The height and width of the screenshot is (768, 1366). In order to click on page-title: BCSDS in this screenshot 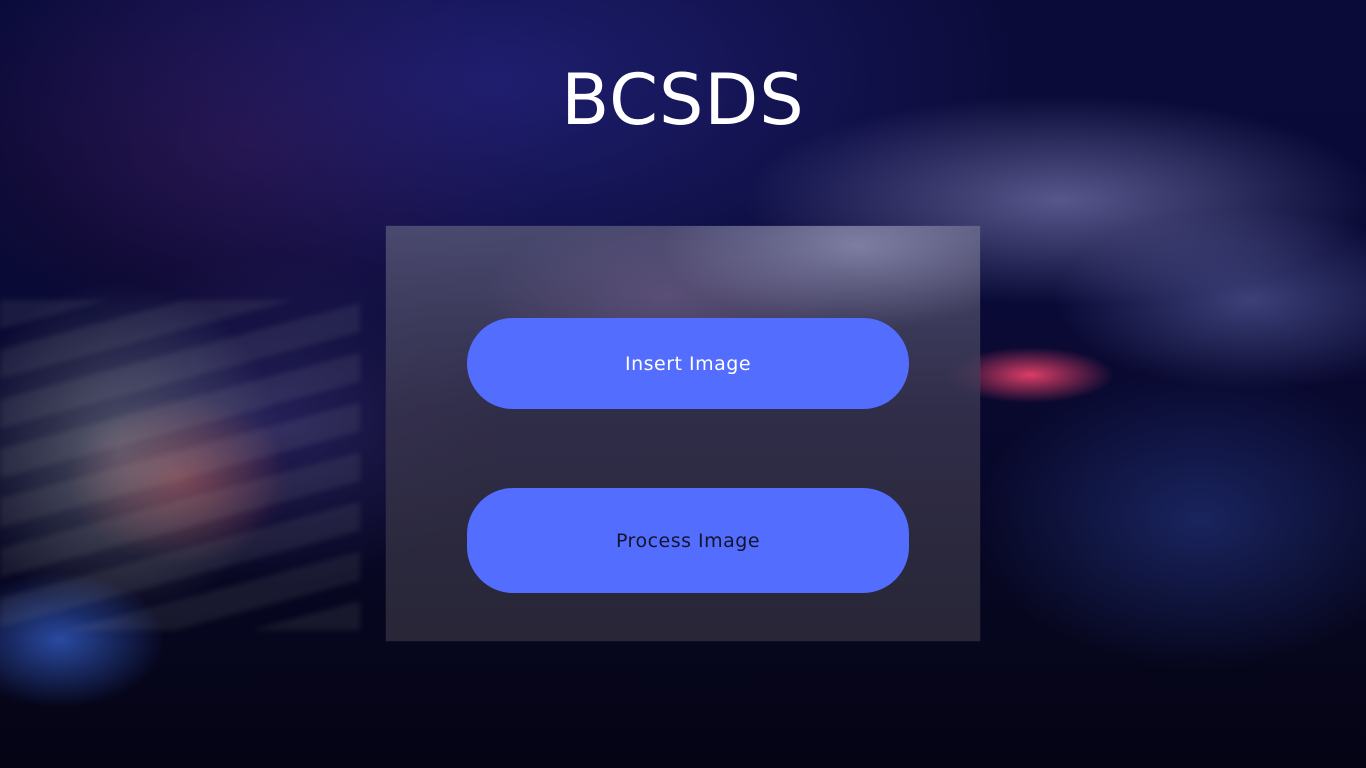, I will do `click(683, 100)`.